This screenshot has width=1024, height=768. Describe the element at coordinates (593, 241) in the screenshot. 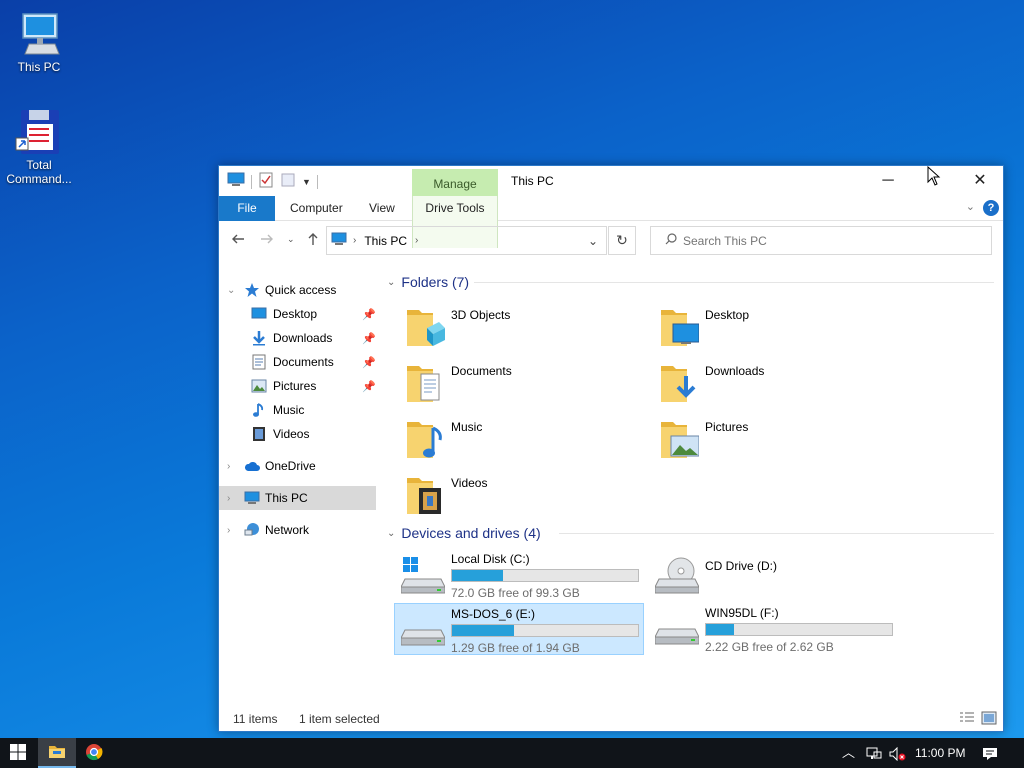

I see `address-dropdown-chevron-icon: ⌄` at that location.